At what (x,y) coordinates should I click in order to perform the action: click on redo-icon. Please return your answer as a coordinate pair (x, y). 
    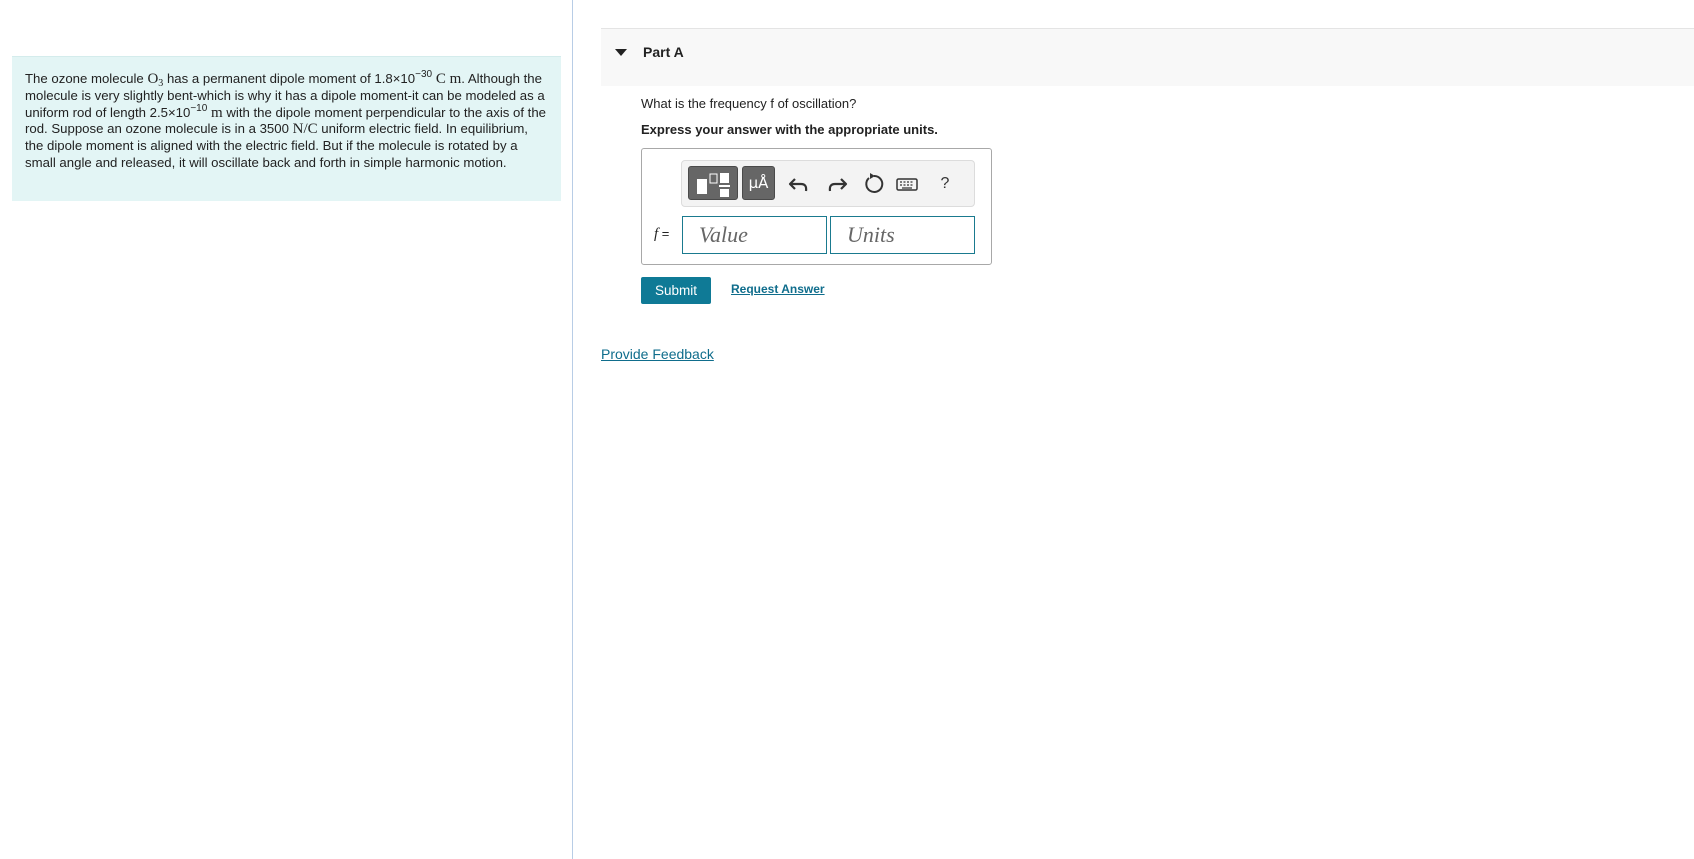
    Looking at the image, I should click on (837, 184).